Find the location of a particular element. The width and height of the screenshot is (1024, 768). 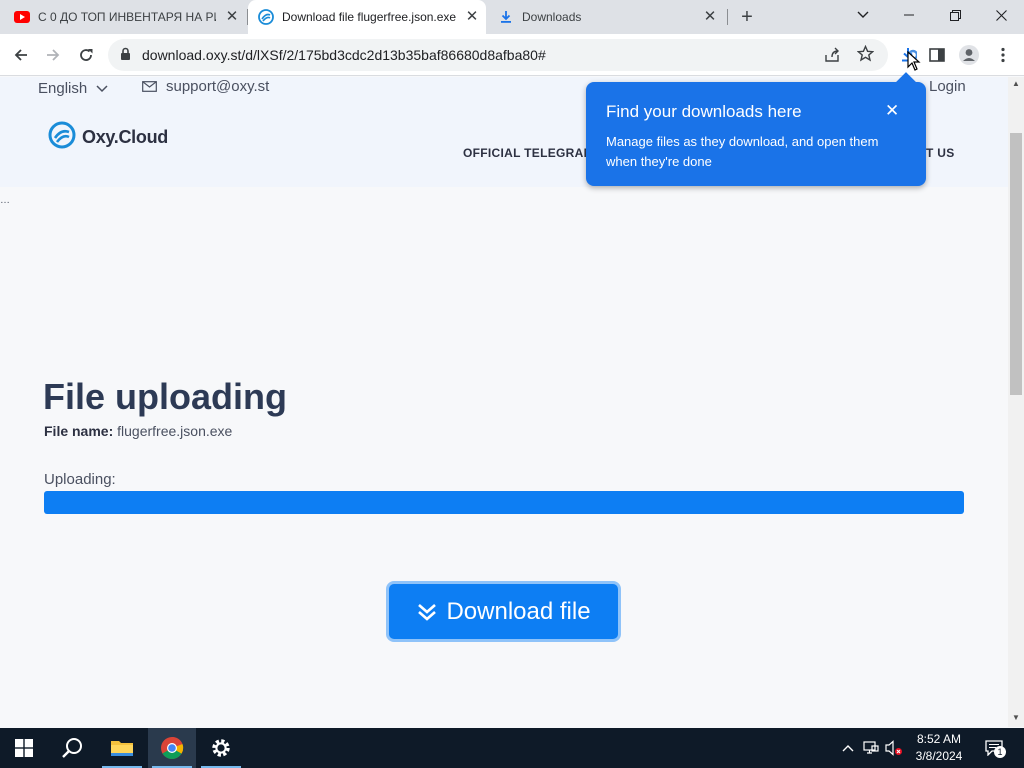

language-label: English is located at coordinates (63, 88).